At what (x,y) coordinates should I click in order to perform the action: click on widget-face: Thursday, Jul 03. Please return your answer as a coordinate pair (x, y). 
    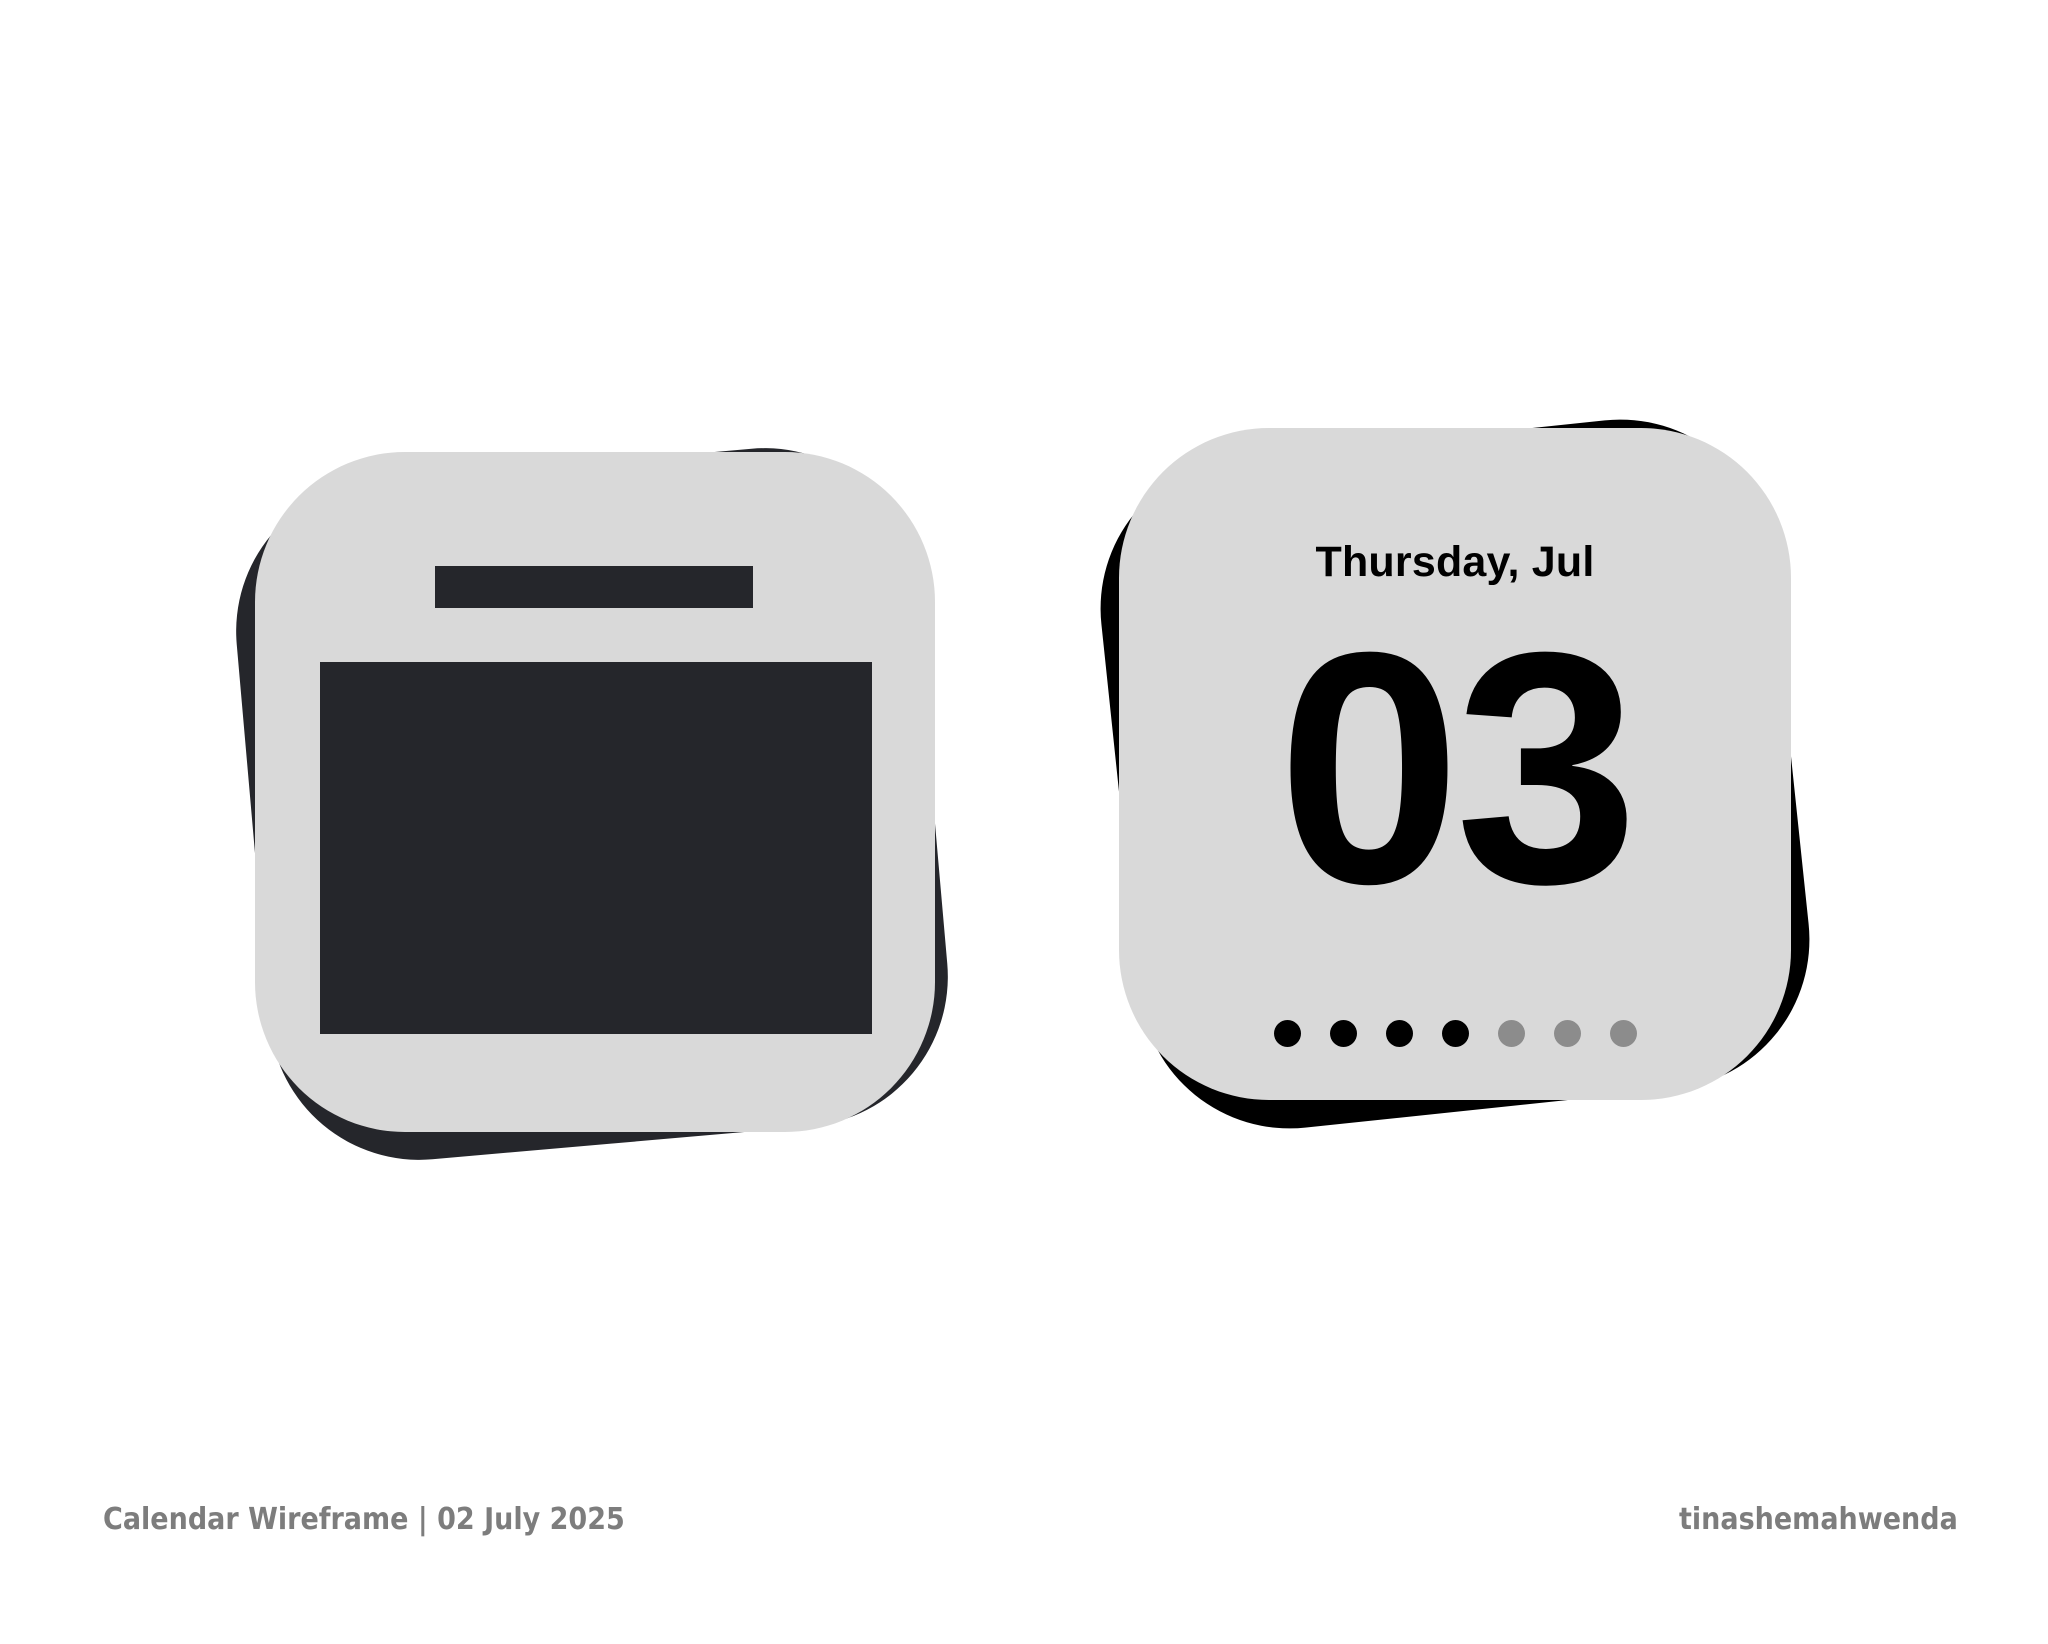
    Looking at the image, I should click on (1455, 764).